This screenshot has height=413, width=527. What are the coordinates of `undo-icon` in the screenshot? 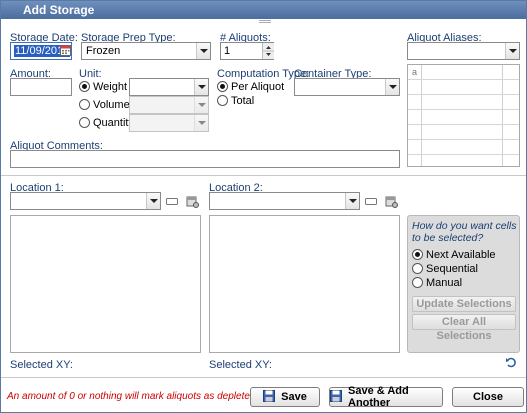 It's located at (511, 362).